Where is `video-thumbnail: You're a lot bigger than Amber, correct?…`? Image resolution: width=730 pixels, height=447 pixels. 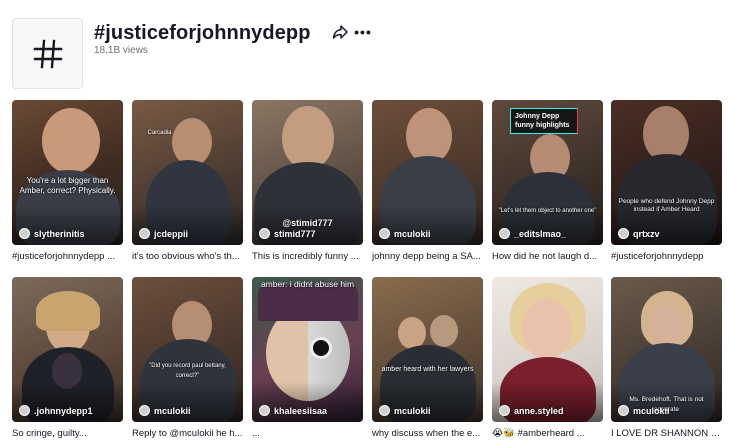 video-thumbnail: You're a lot bigger than Amber, correct?… is located at coordinates (67, 172).